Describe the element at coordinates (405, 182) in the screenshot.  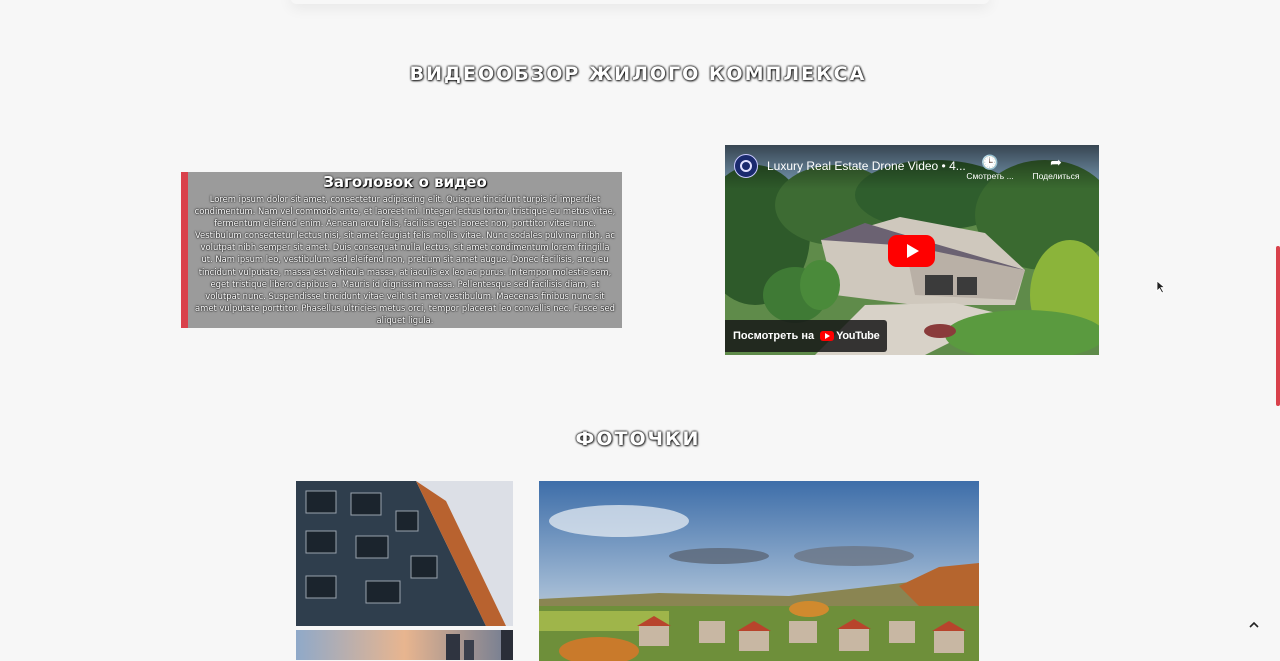
I see `video-description-heading: Заголовок о видео` at that location.